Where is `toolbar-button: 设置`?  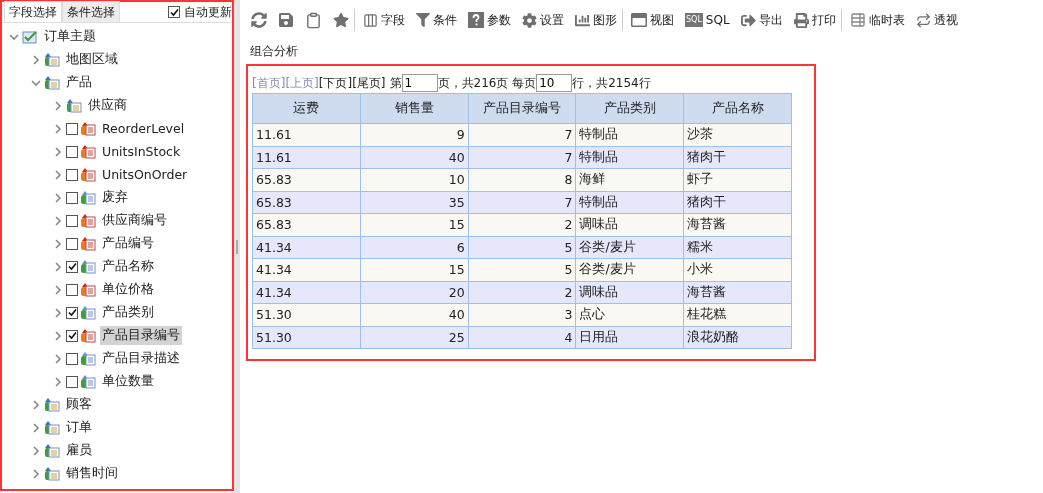
toolbar-button: 设置 is located at coordinates (543, 20).